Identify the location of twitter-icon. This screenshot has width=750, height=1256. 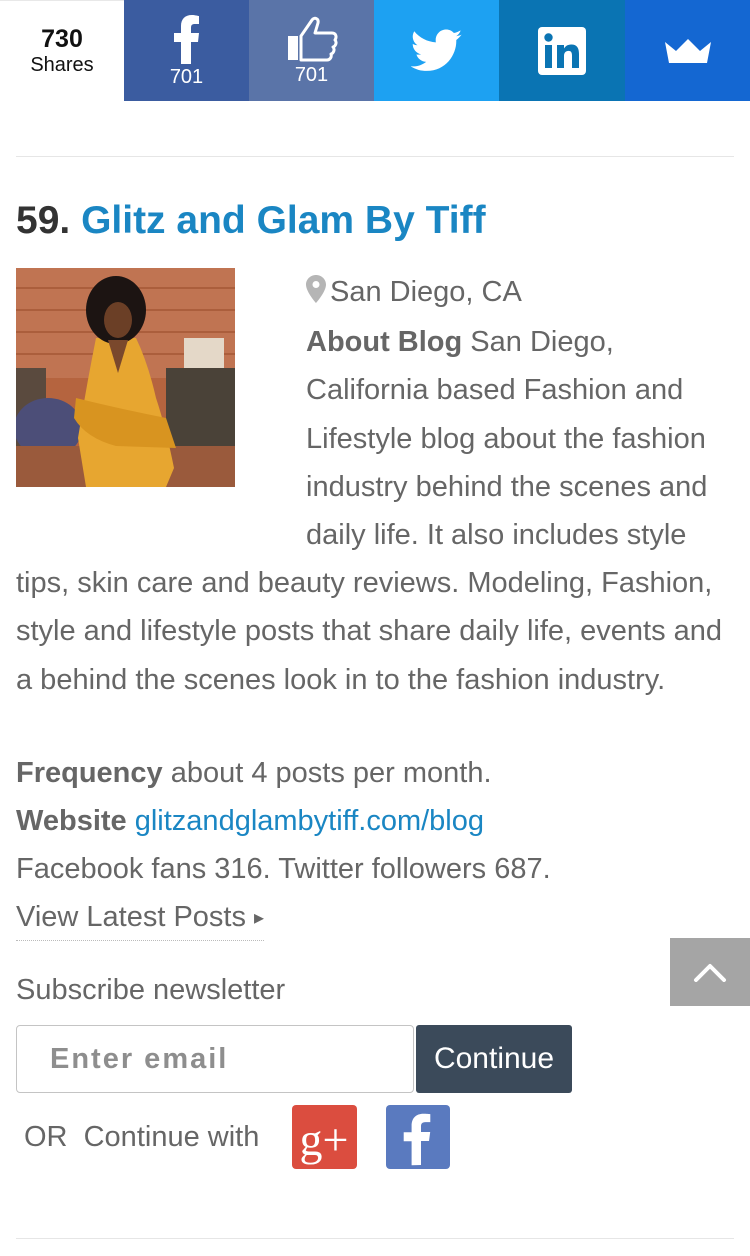
(436, 50).